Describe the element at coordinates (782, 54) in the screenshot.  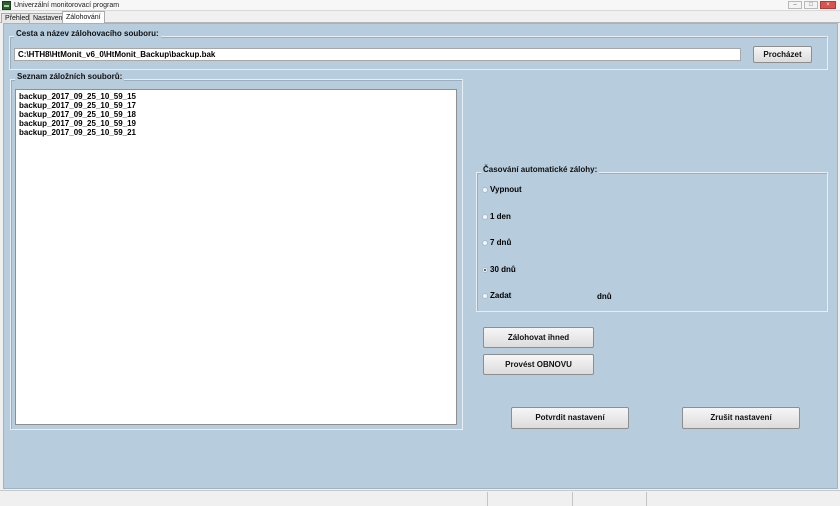
I see `browse-button: Procházet` at that location.